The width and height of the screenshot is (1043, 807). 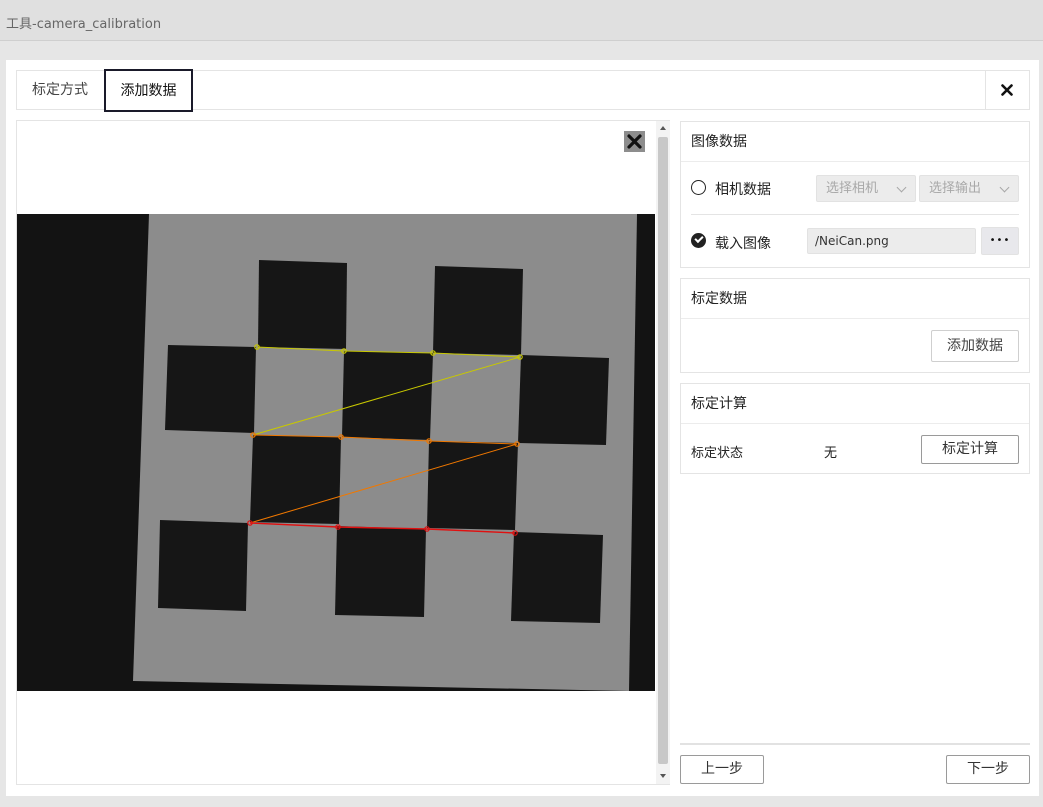 What do you see at coordinates (855, 404) in the screenshot?
I see `calib-compute-header: 标定计算` at bounding box center [855, 404].